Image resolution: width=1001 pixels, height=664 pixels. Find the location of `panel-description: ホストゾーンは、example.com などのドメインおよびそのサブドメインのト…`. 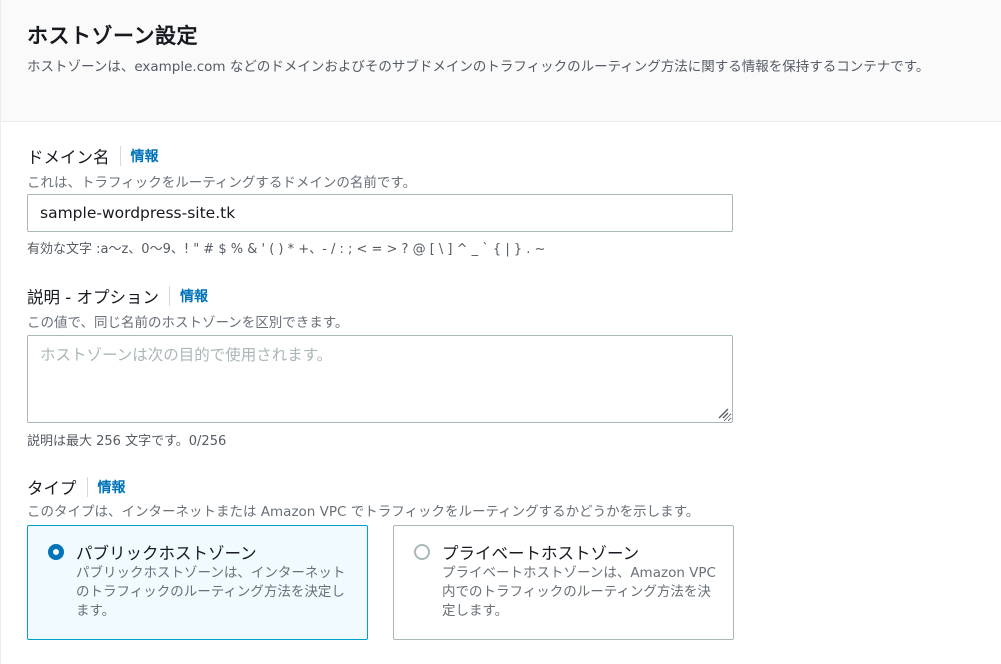

panel-description: ホストゾーンは、example.com などのドメインおよびそのサブドメインのト… is located at coordinates (478, 67).